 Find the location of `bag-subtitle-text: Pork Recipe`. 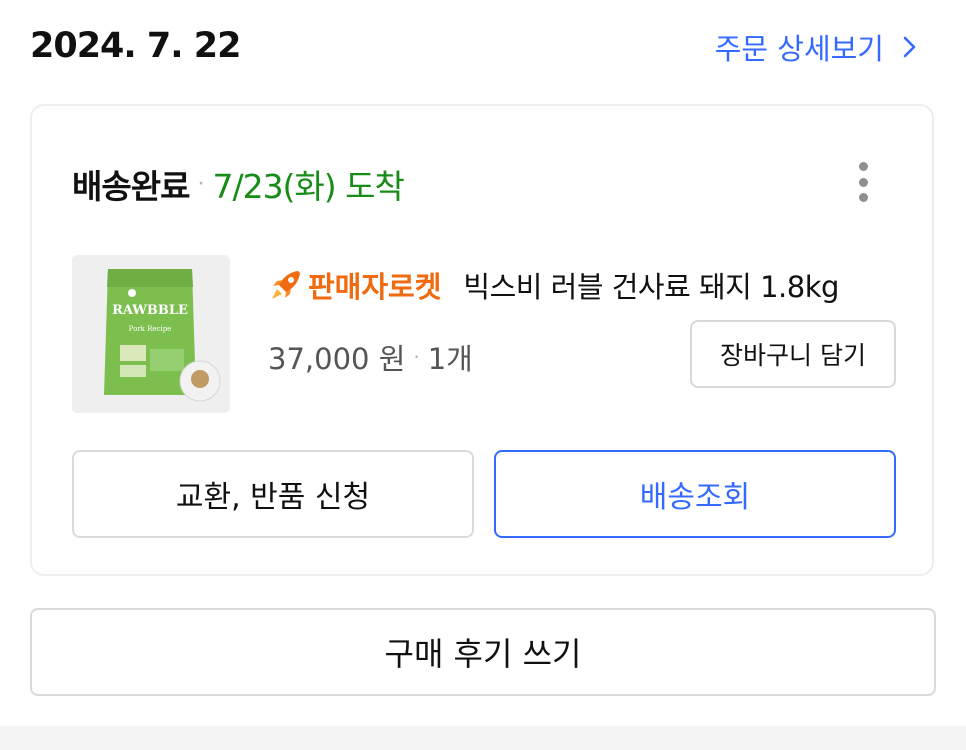

bag-subtitle-text: Pork Recipe is located at coordinates (150, 329).